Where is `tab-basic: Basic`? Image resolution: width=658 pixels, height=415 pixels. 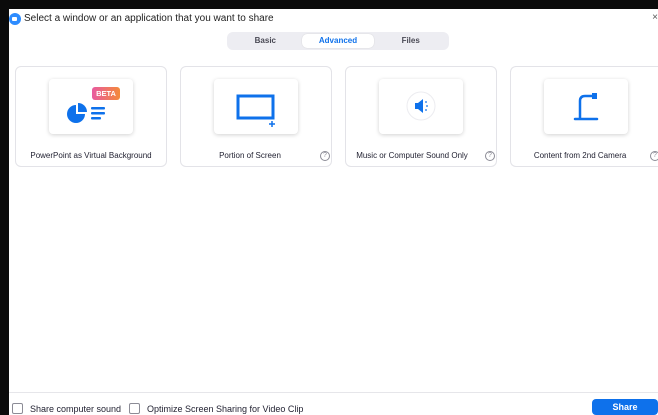
tab-basic: Basic is located at coordinates (265, 41).